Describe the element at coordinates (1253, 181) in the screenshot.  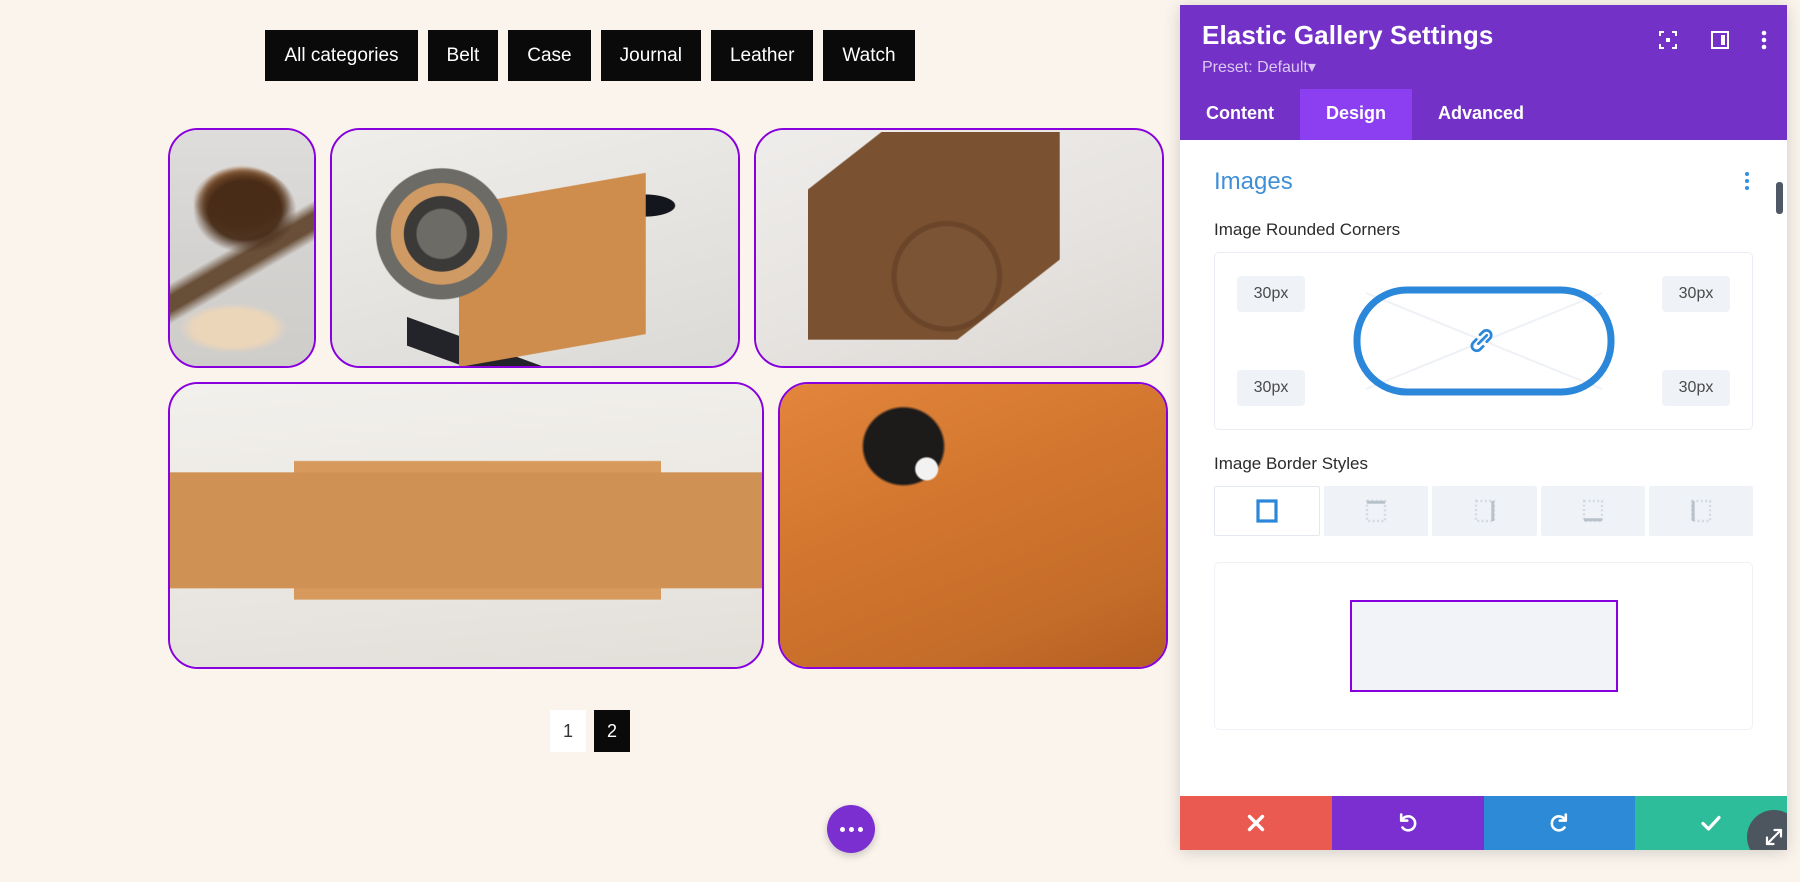
I see `section-title-images: Images` at that location.